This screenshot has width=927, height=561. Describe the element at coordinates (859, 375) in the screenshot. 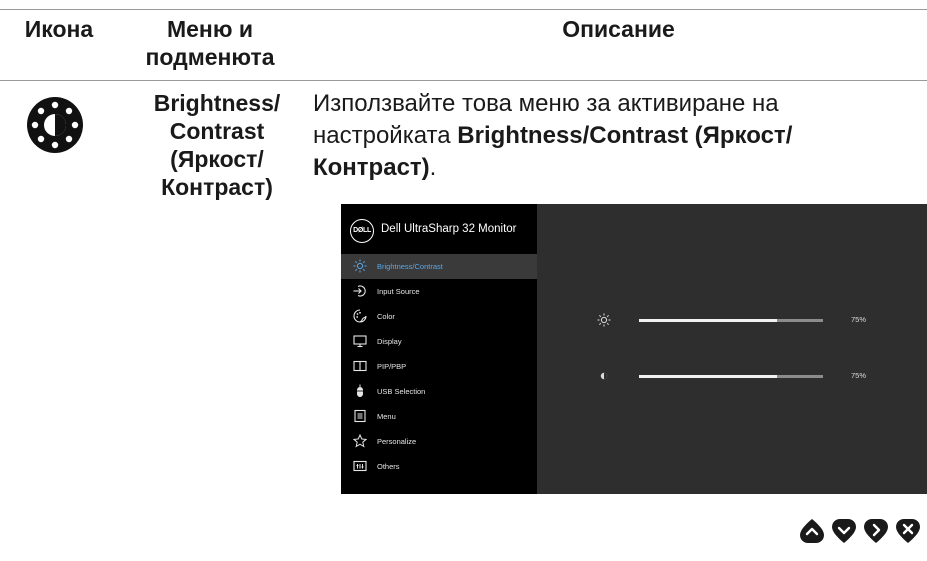

I see `contrast-value: 75%` at that location.